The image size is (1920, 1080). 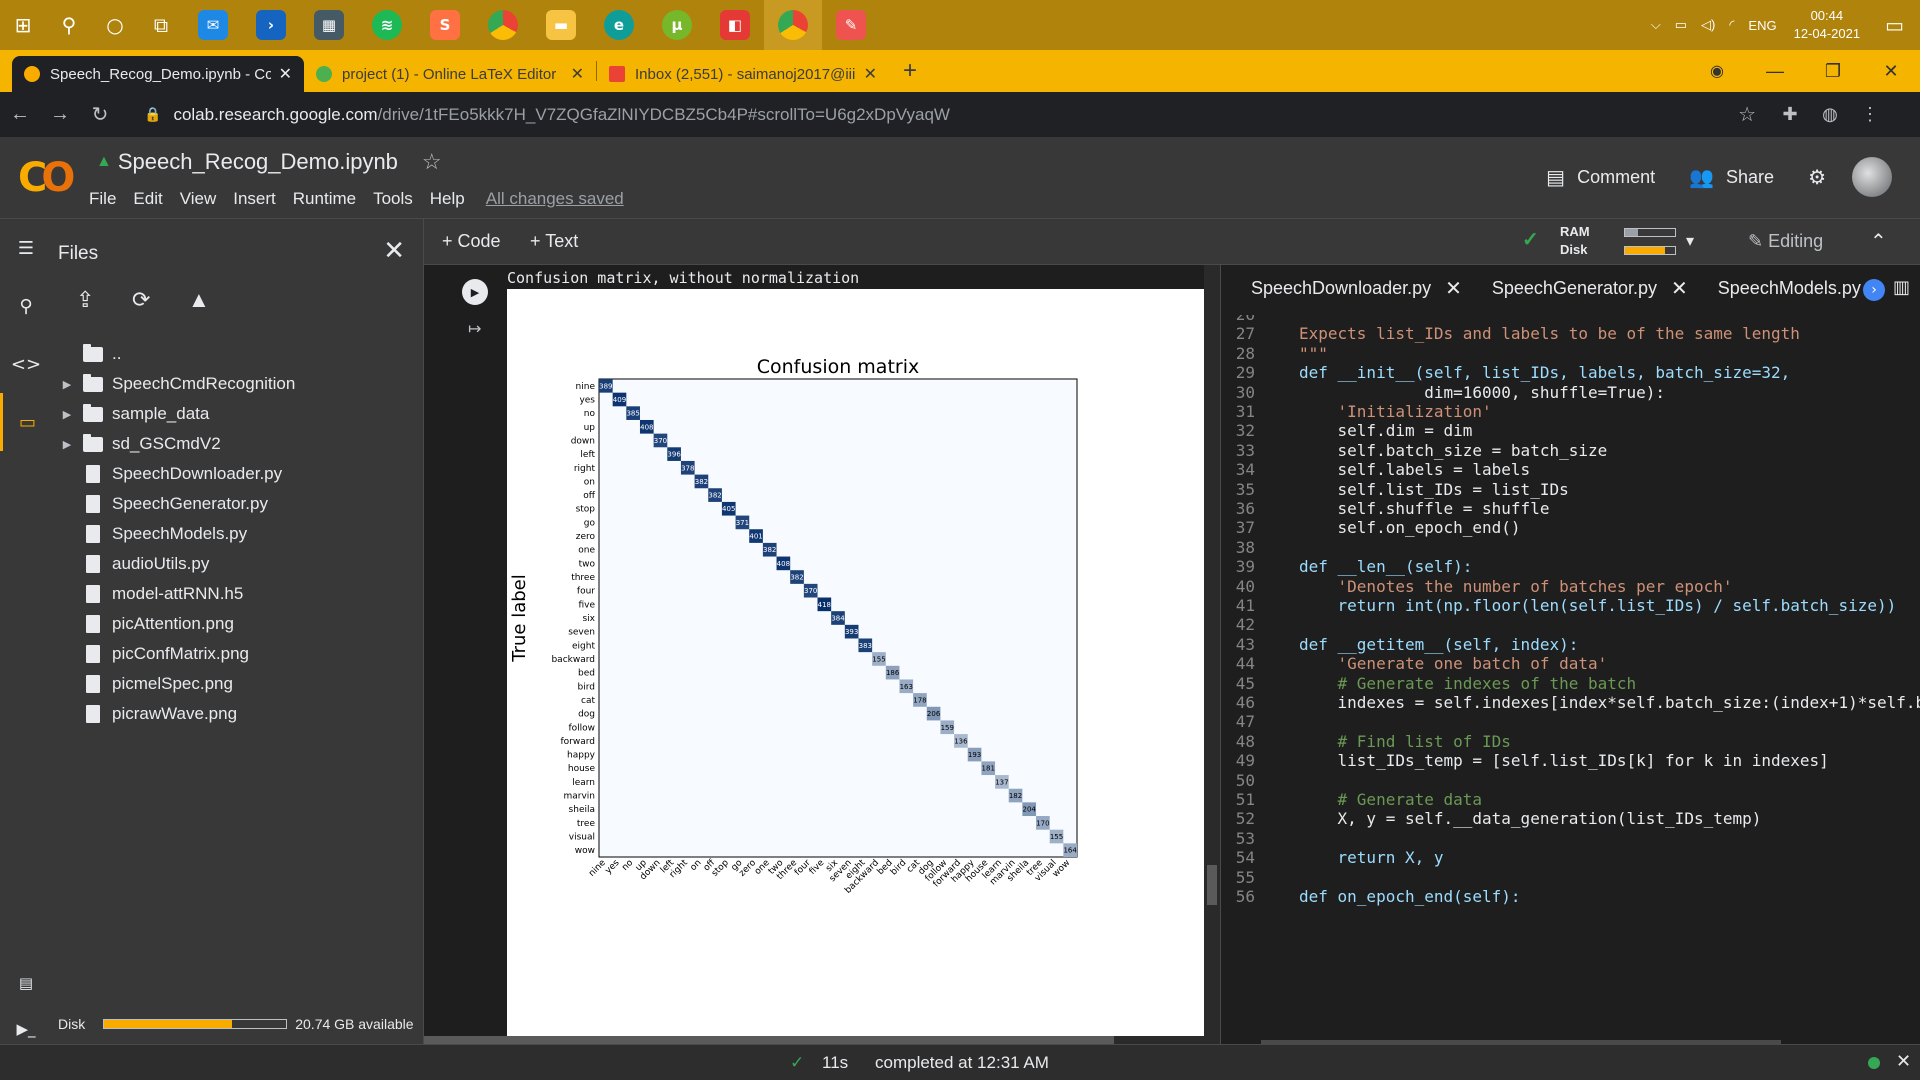 What do you see at coordinates (1731, 25) in the screenshot?
I see `wifi-icon: ◜` at bounding box center [1731, 25].